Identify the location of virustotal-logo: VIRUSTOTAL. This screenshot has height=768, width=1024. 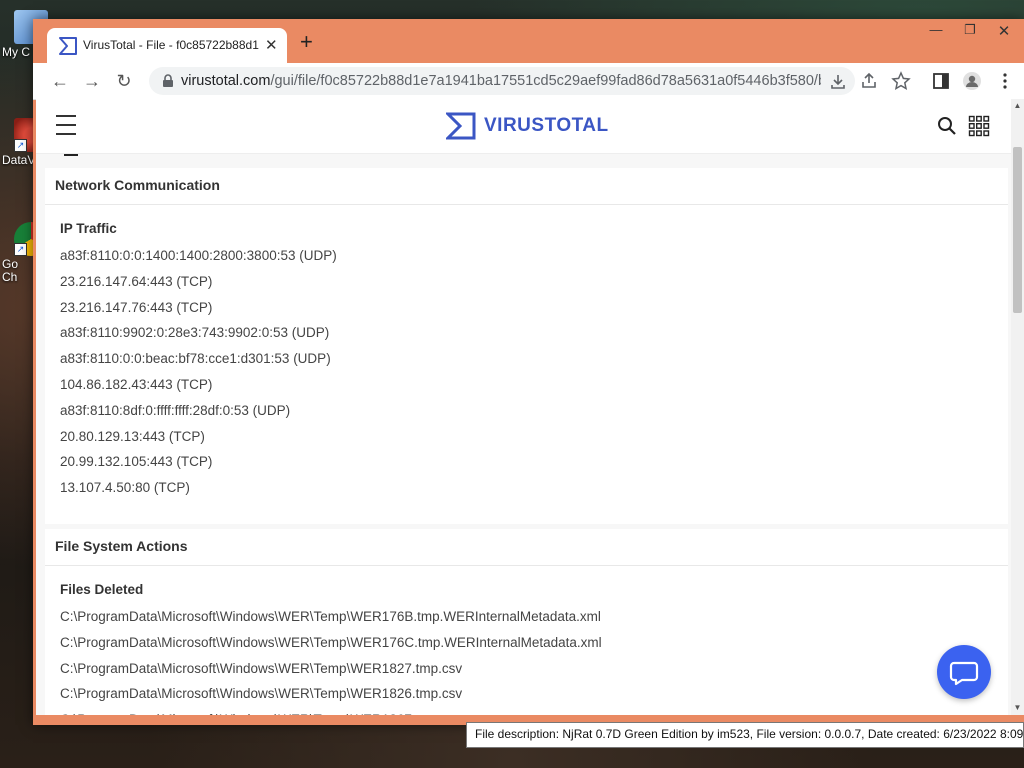
(526, 126).